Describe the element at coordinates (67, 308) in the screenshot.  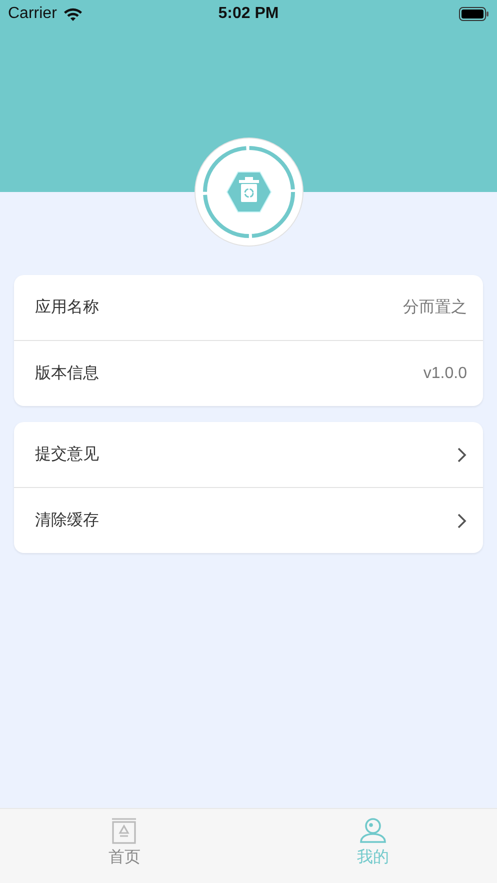
I see `row-label: 应用名称` at that location.